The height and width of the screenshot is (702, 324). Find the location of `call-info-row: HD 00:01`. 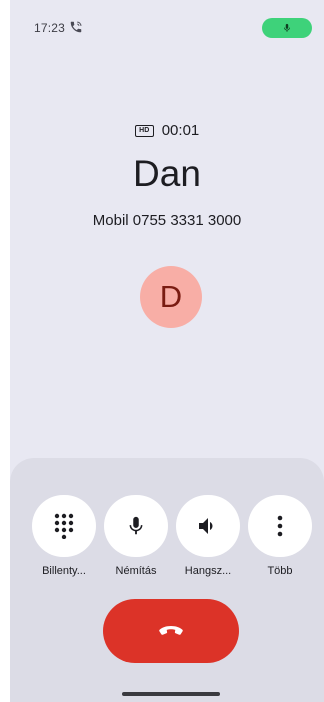

call-info-row: HD 00:01 is located at coordinates (167, 130).